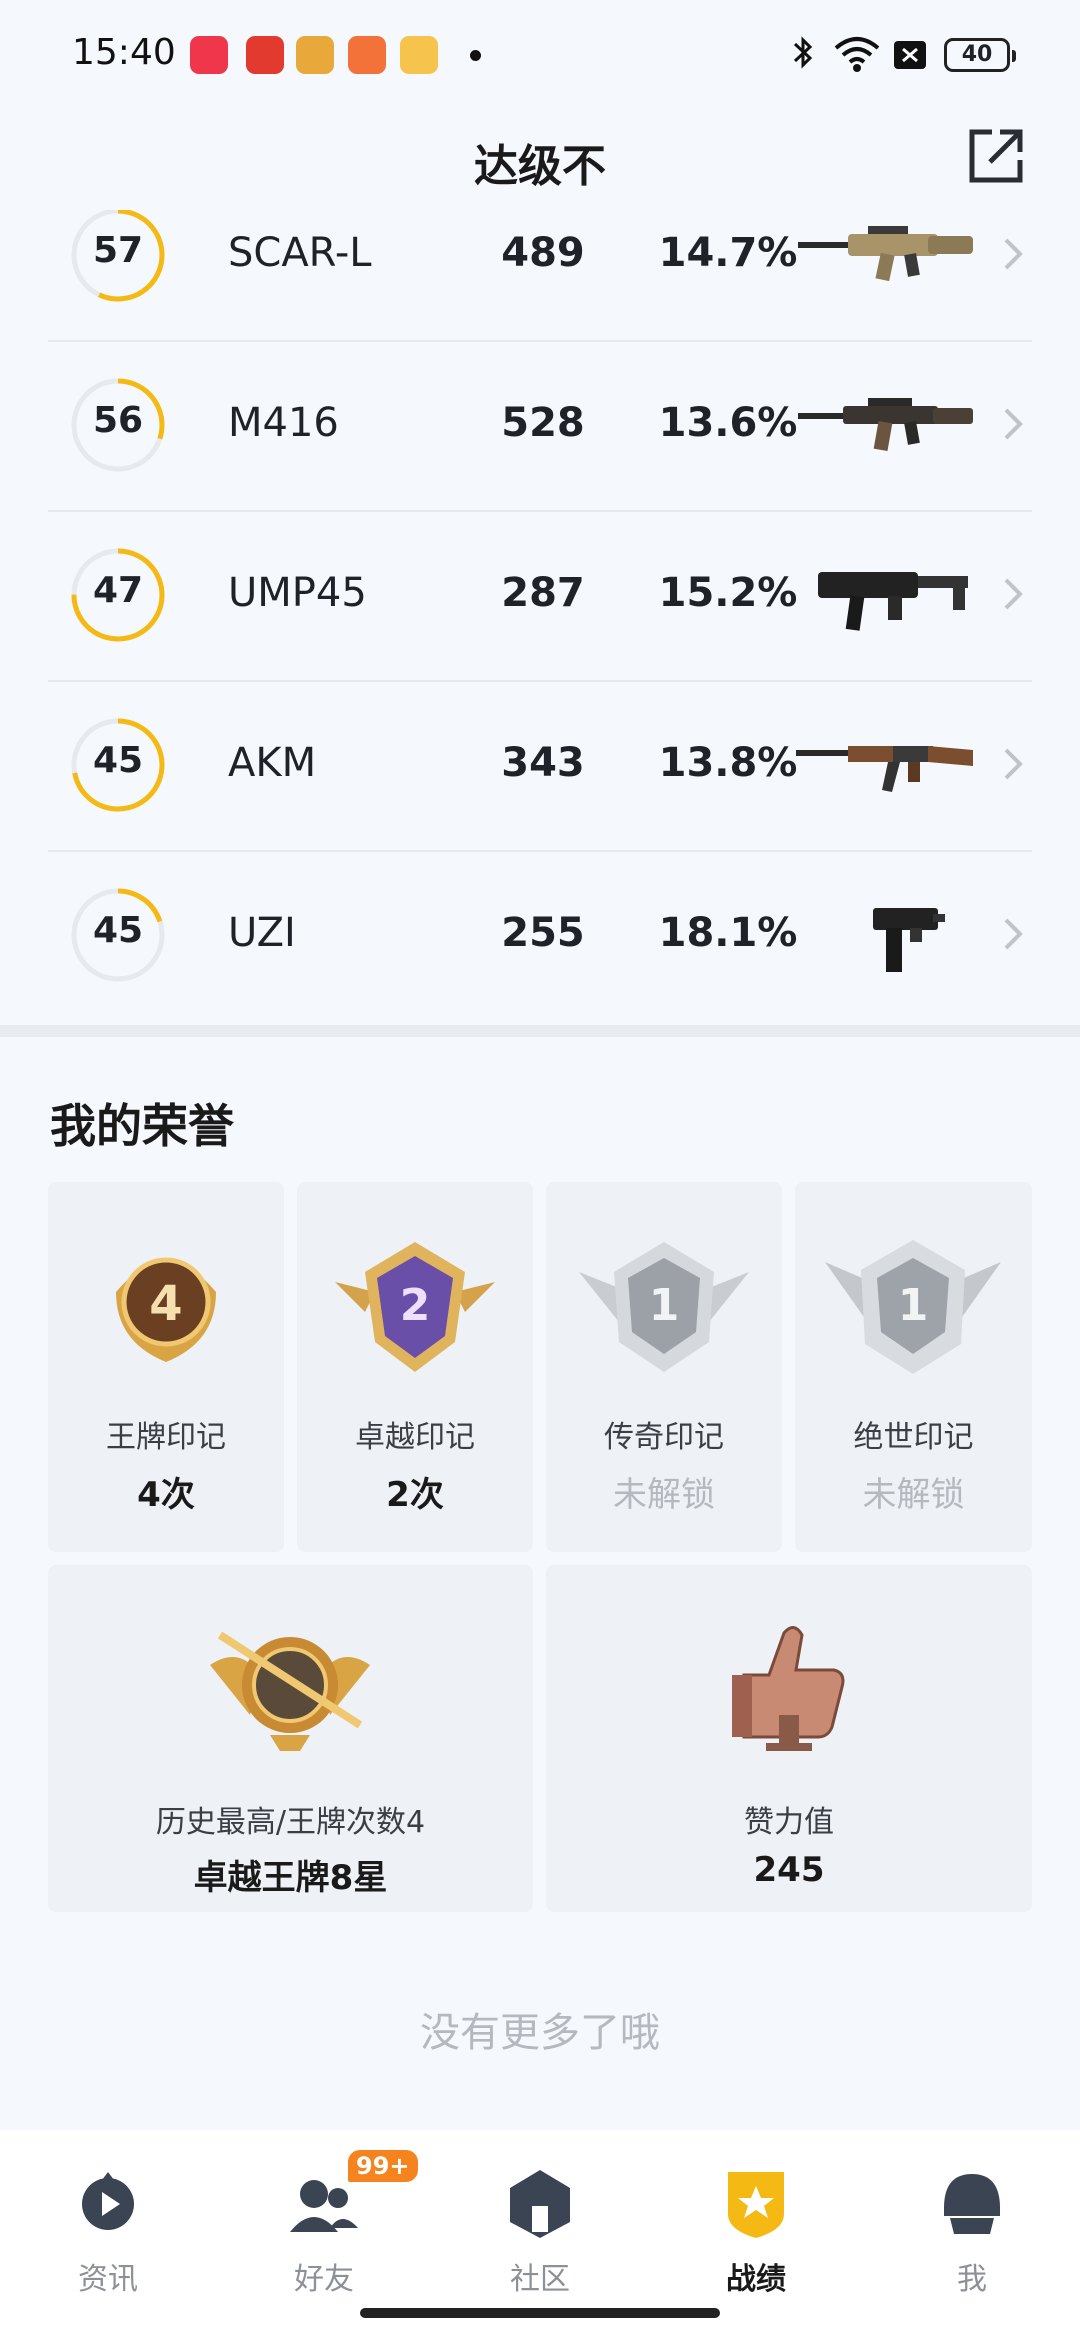 The image size is (1080, 2340). I want to click on honor-label: 卓越印记, so click(415, 1437).